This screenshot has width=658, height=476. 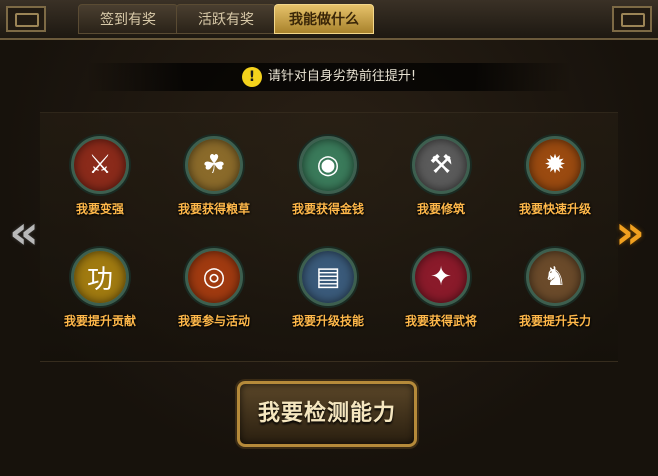 What do you see at coordinates (128, 19) in the screenshot?
I see `tab-sign-in-reward: 签到有奖` at bounding box center [128, 19].